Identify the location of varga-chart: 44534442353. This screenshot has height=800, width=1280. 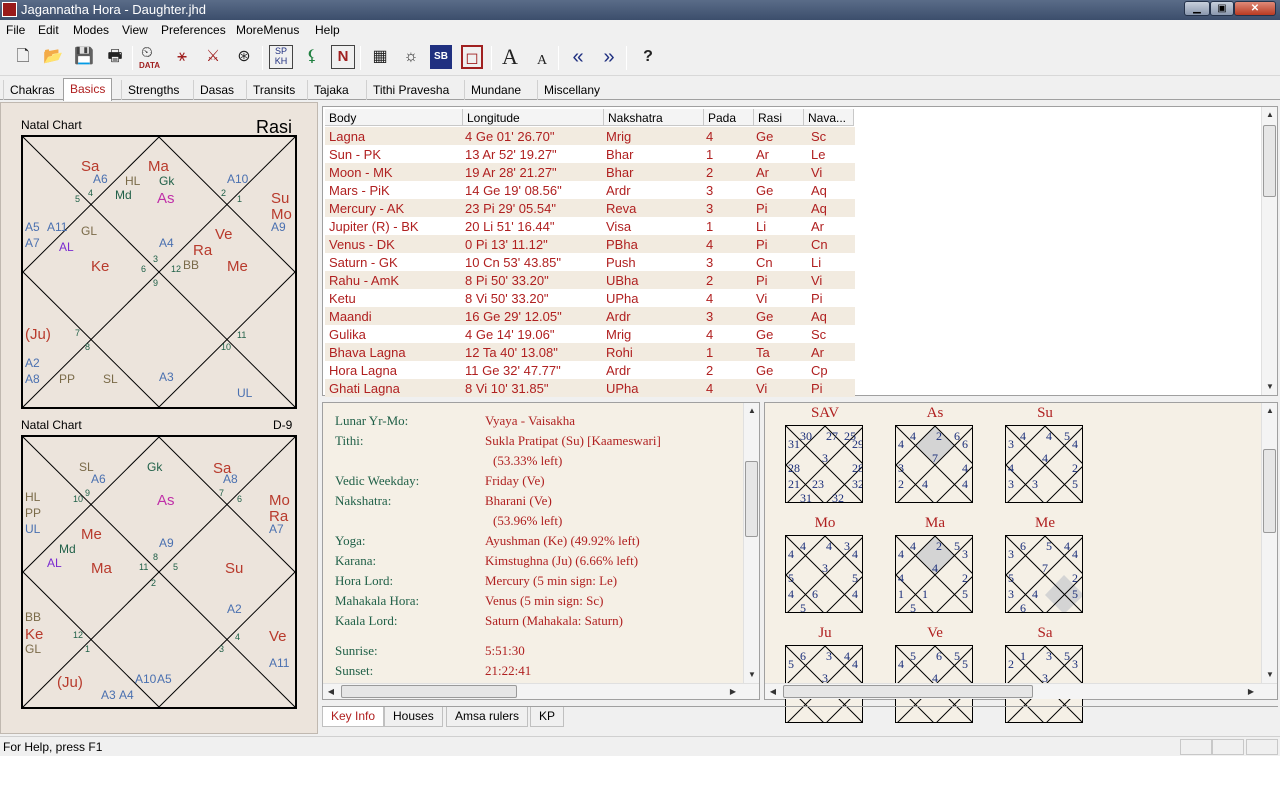
(1044, 464).